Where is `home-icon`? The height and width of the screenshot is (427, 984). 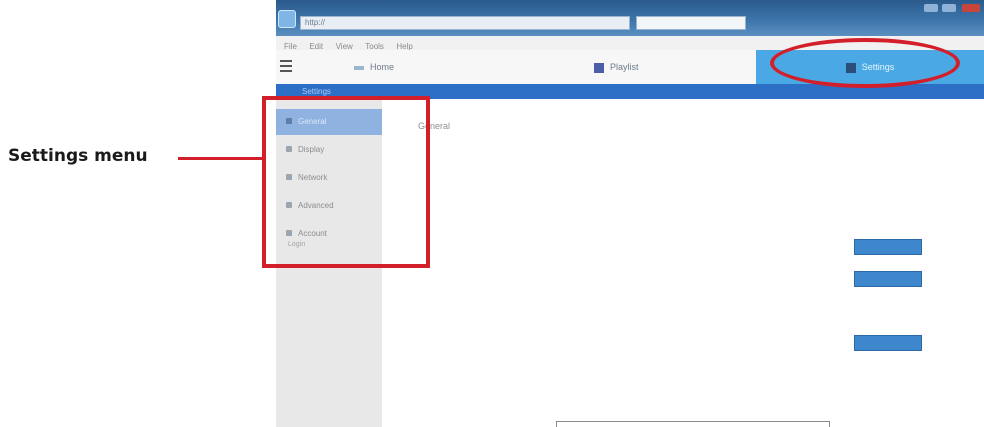 home-icon is located at coordinates (359, 67).